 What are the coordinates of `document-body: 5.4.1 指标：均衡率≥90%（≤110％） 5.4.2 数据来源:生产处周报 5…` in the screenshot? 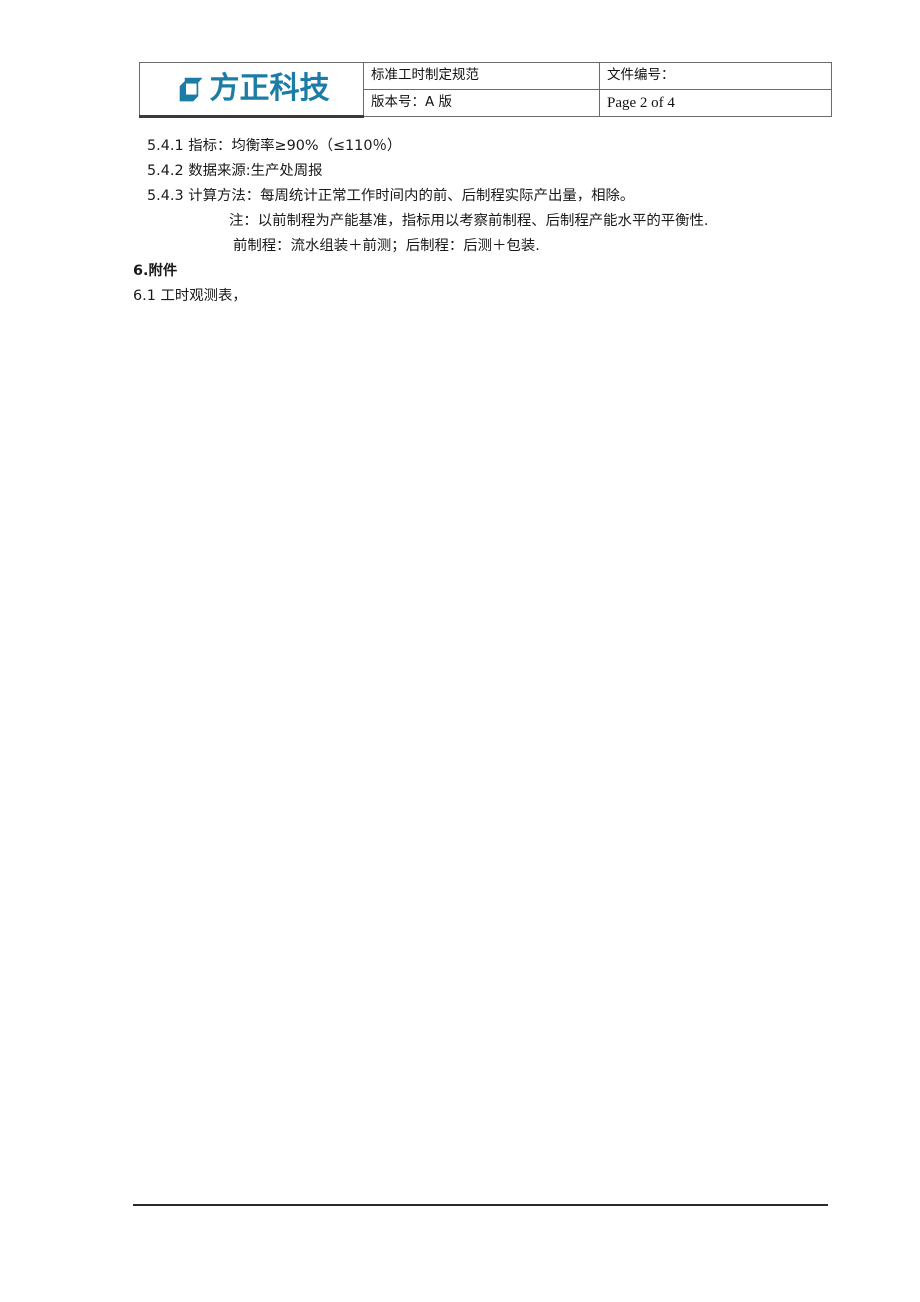 It's located at (460, 221).